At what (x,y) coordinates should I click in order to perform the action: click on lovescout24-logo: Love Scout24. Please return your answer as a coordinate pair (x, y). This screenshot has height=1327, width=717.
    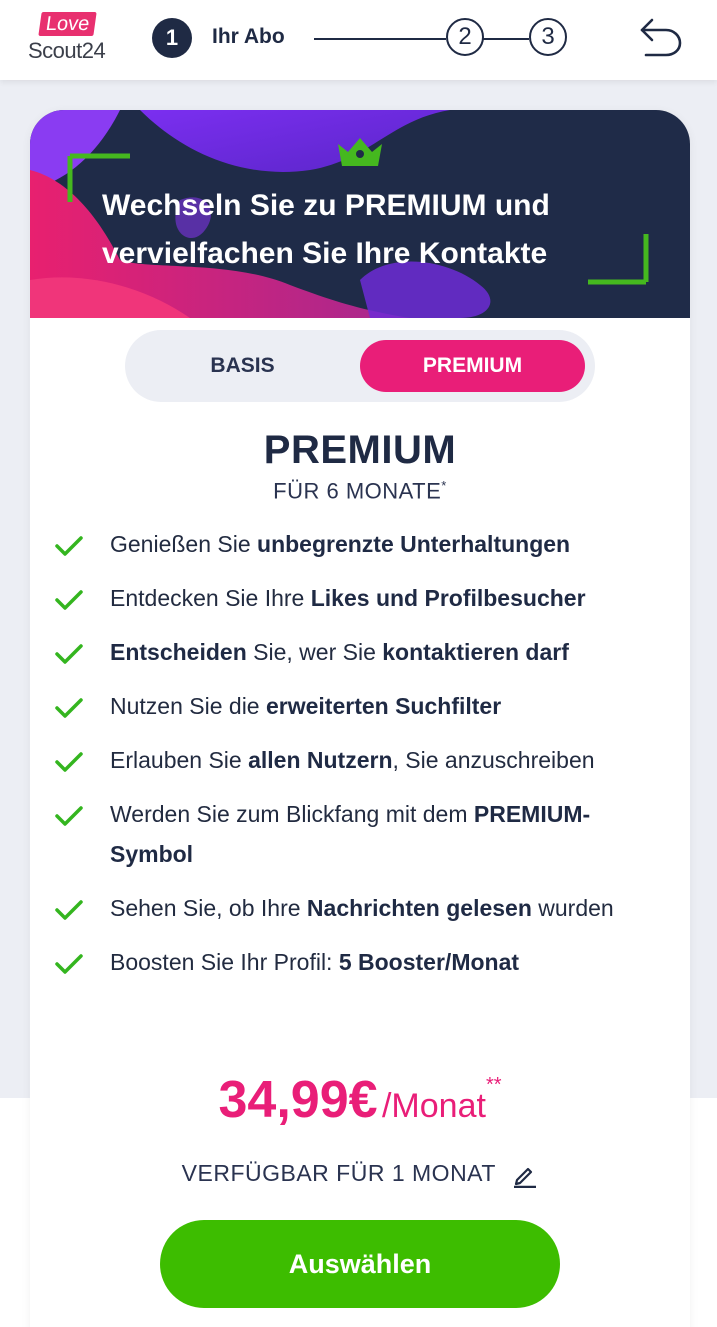
    Looking at the image, I should click on (73, 38).